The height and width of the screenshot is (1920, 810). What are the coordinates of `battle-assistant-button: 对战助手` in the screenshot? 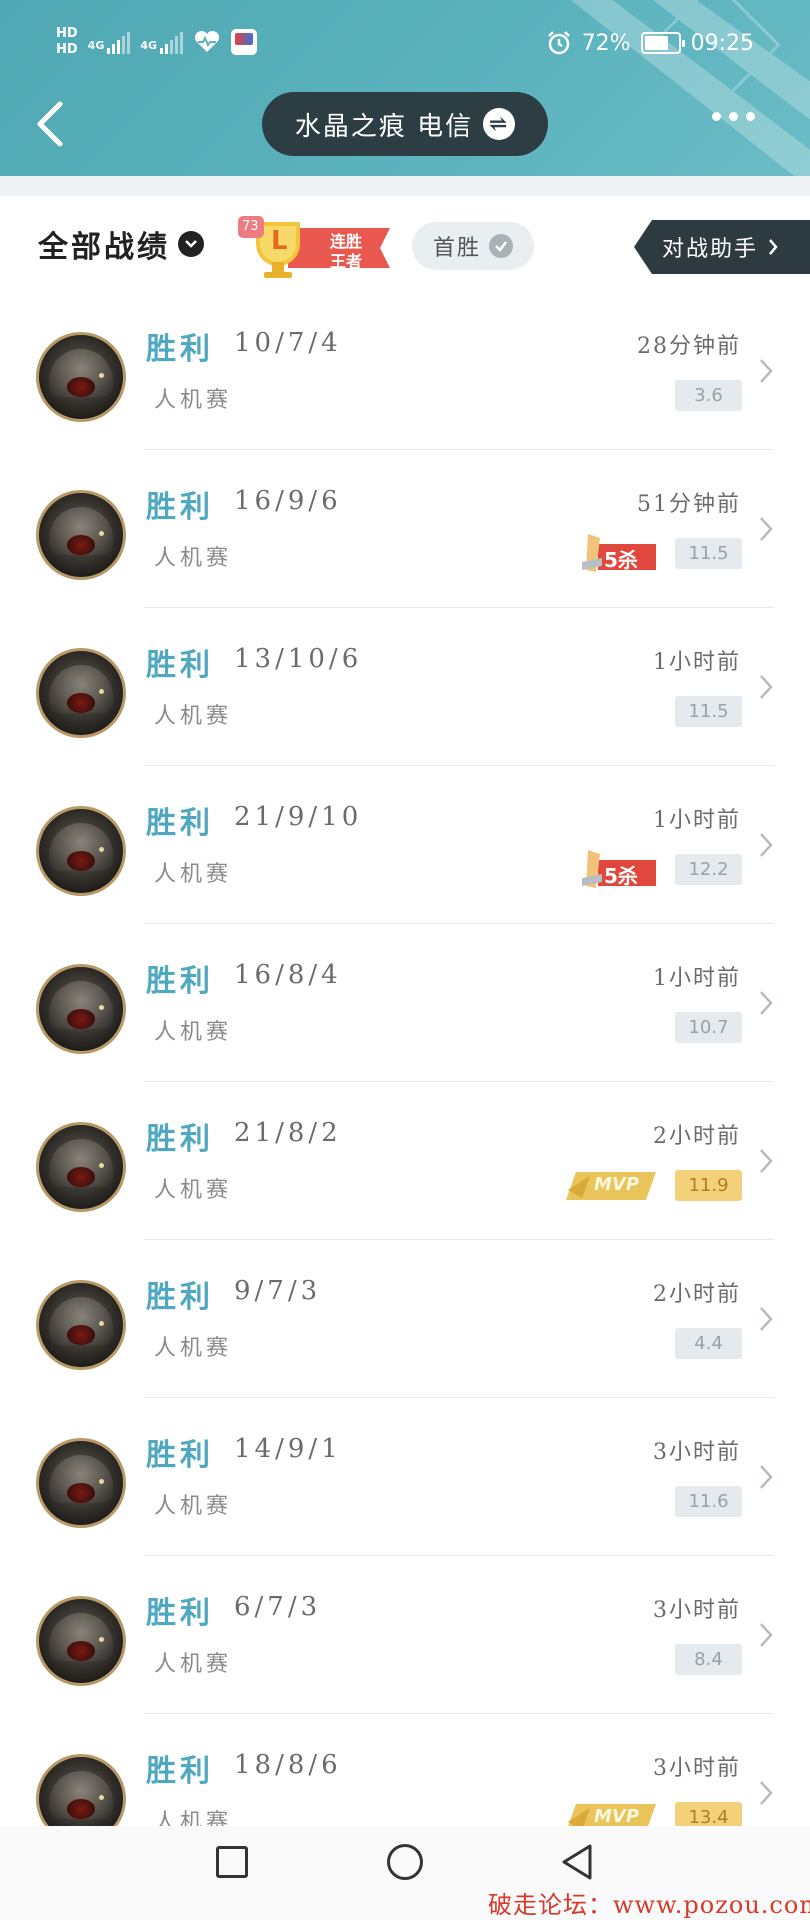 It's located at (722, 247).